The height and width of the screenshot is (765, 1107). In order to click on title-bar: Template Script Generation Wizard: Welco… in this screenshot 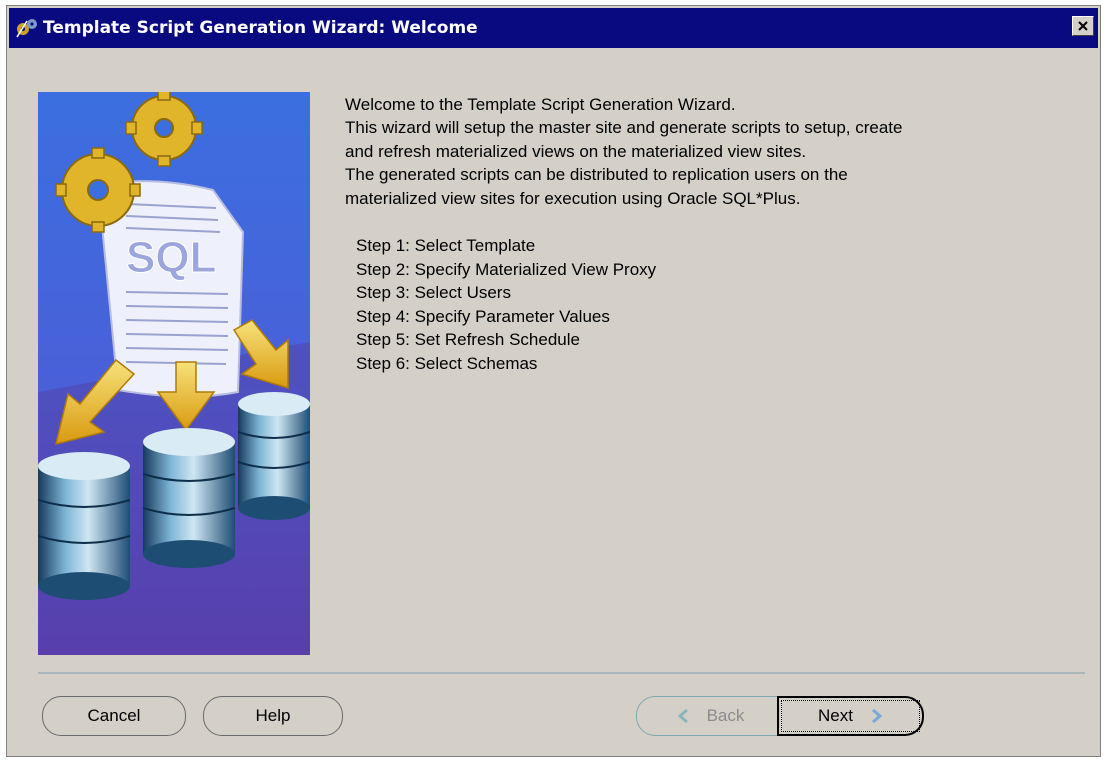, I will do `click(553, 28)`.